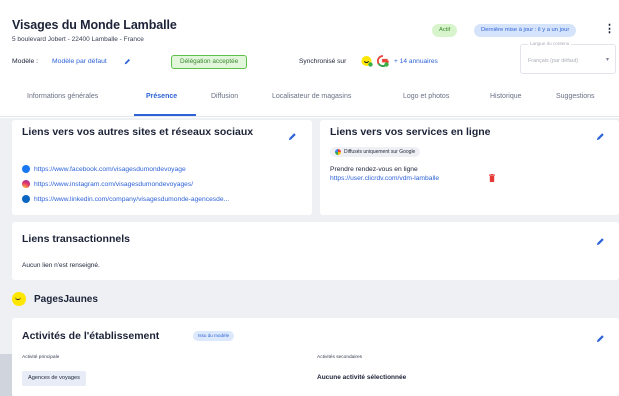 The width and height of the screenshot is (619, 396). I want to click on status-badge: Actif, so click(445, 30).